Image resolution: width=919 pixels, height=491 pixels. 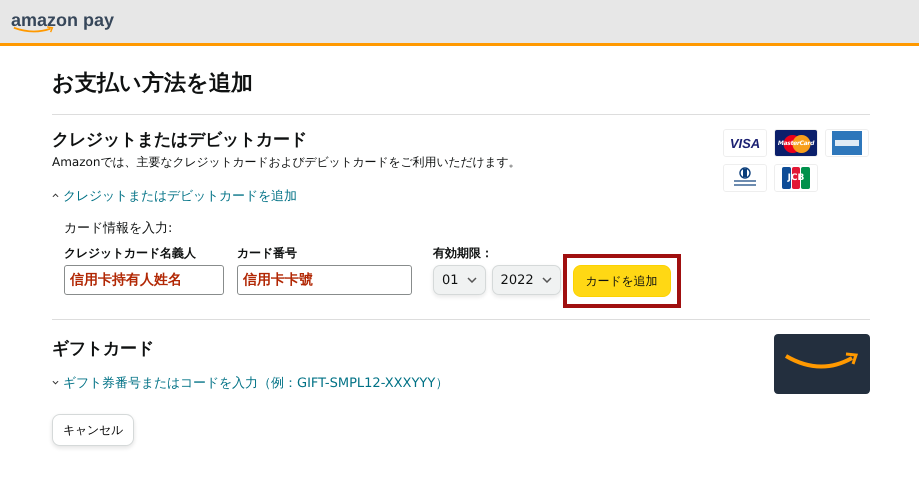 I want to click on section-heading: クレジットまたはデビットカード, so click(x=180, y=140).